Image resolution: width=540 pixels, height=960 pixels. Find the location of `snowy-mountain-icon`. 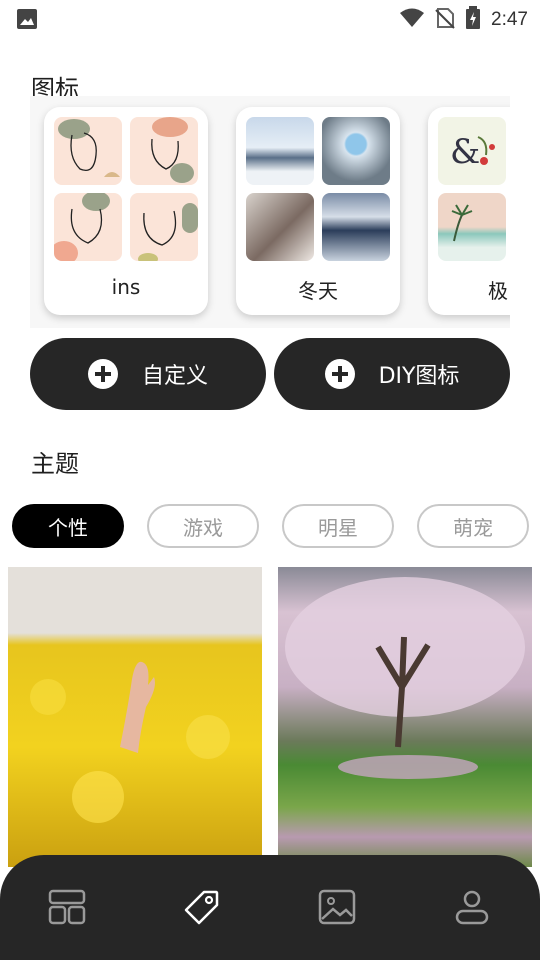

snowy-mountain-icon is located at coordinates (280, 151).